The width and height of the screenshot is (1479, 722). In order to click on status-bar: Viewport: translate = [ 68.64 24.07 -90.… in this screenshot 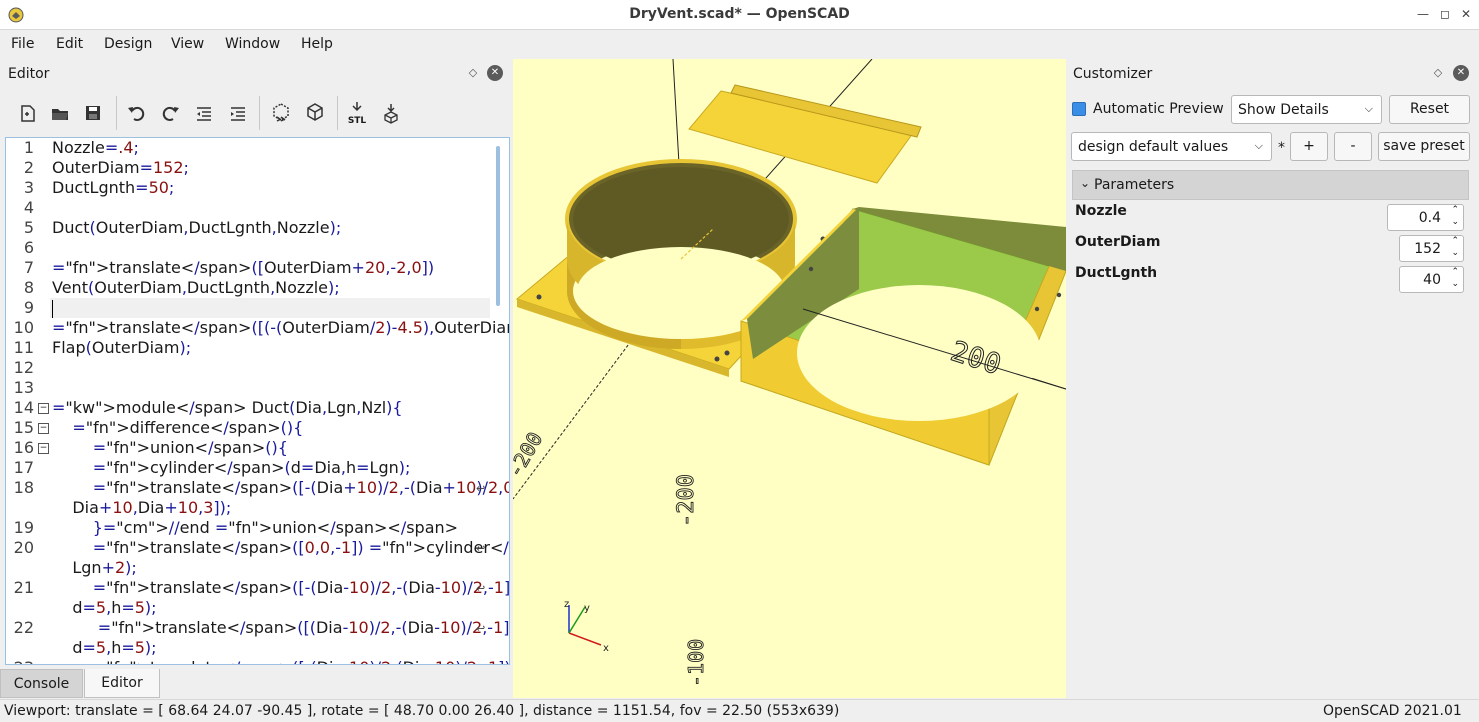, I will do `click(739, 710)`.